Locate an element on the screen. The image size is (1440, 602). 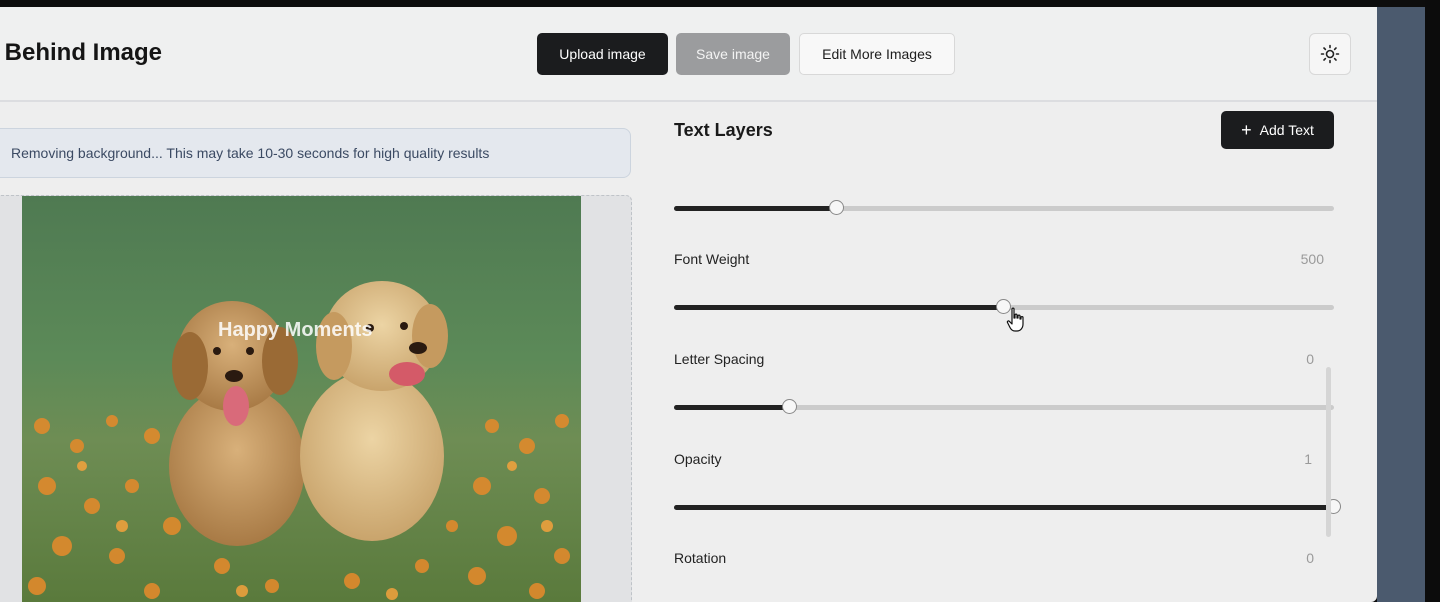
page-title: t Behind Image is located at coordinates (81, 52).